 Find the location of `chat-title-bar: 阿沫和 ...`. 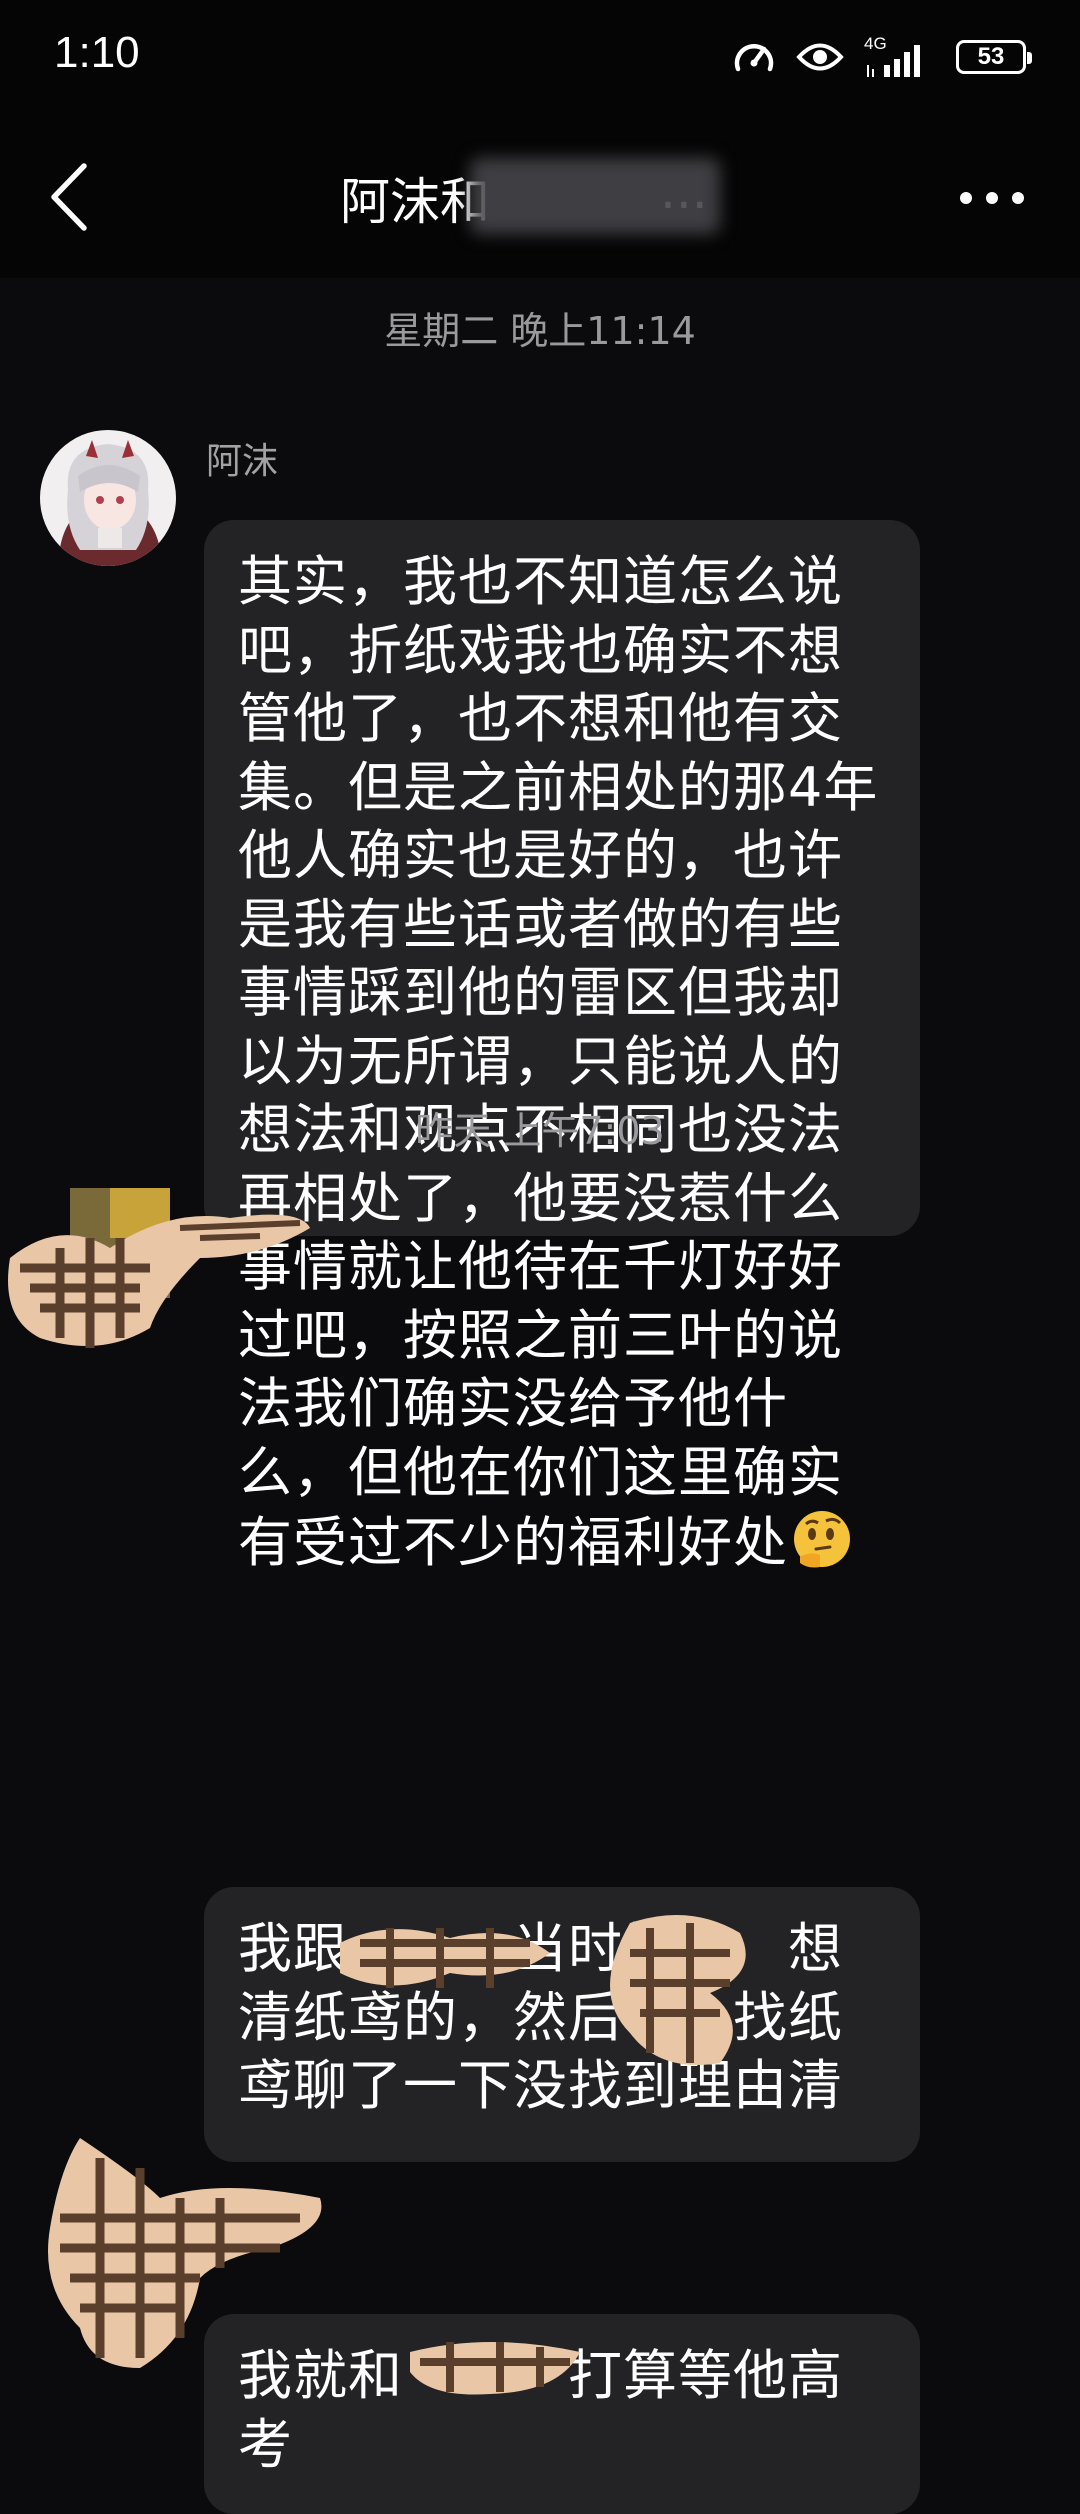

chat-title-bar: 阿沫和 ... is located at coordinates (540, 198).